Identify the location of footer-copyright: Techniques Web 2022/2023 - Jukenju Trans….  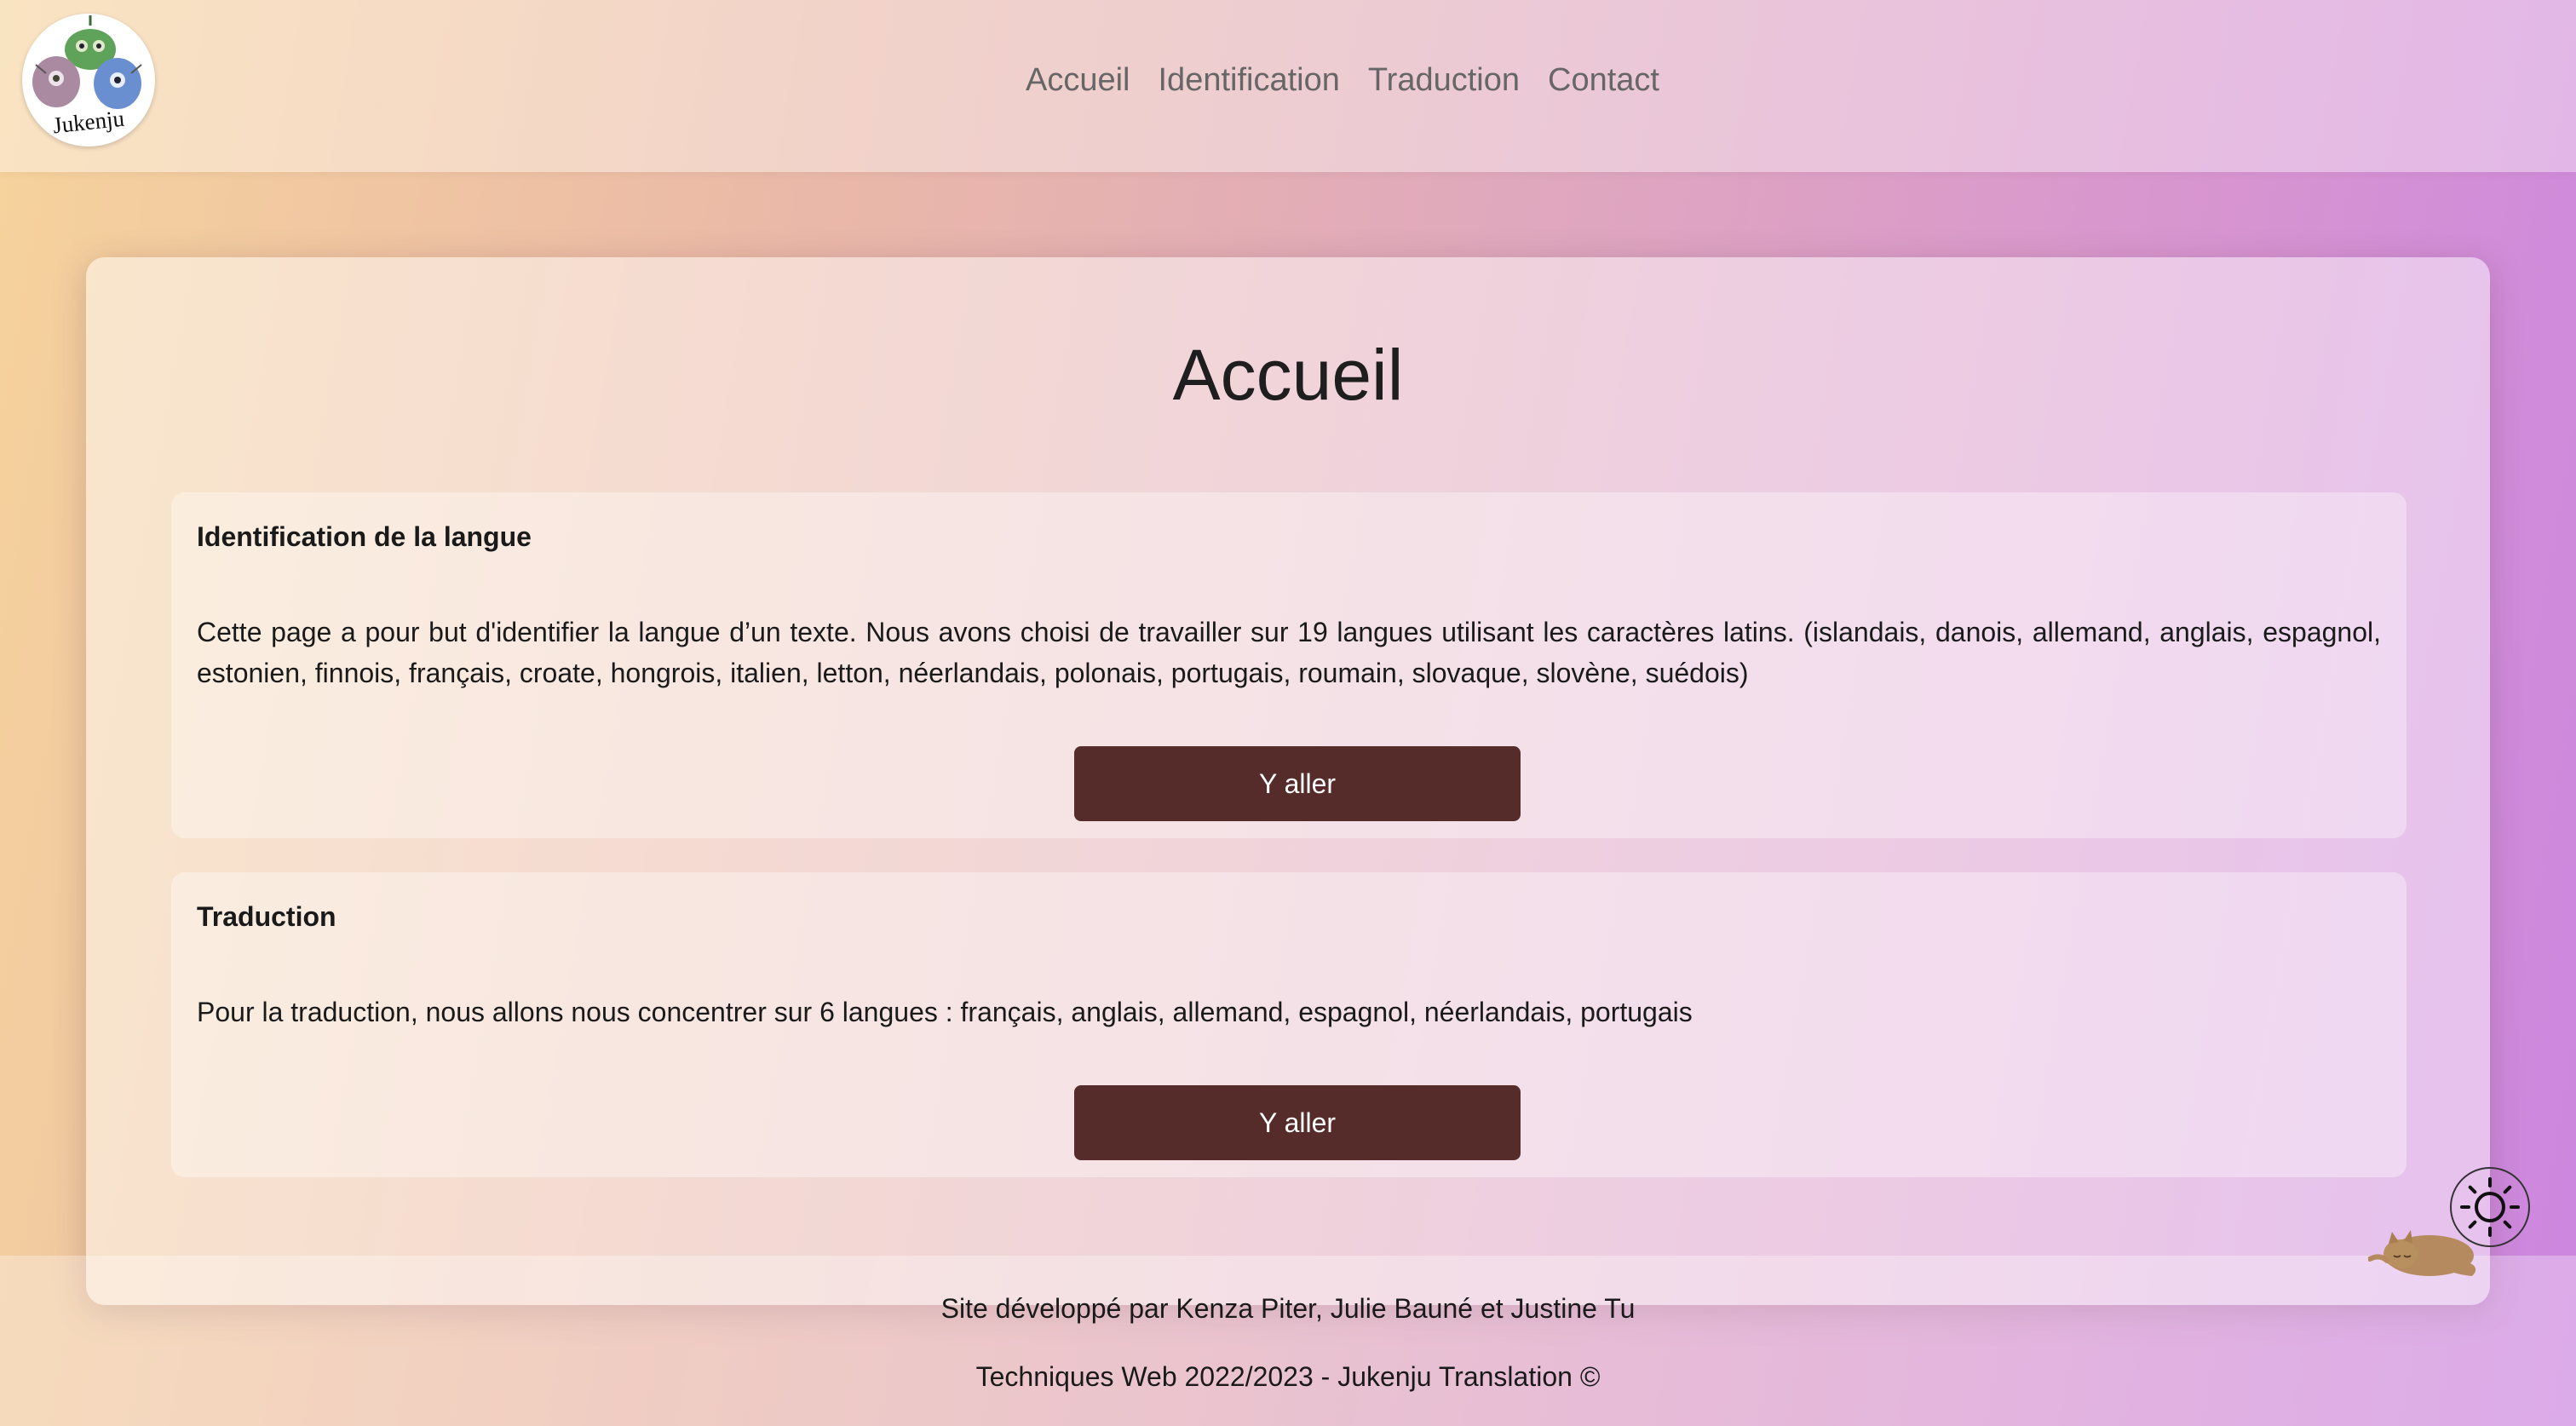
(1288, 1377).